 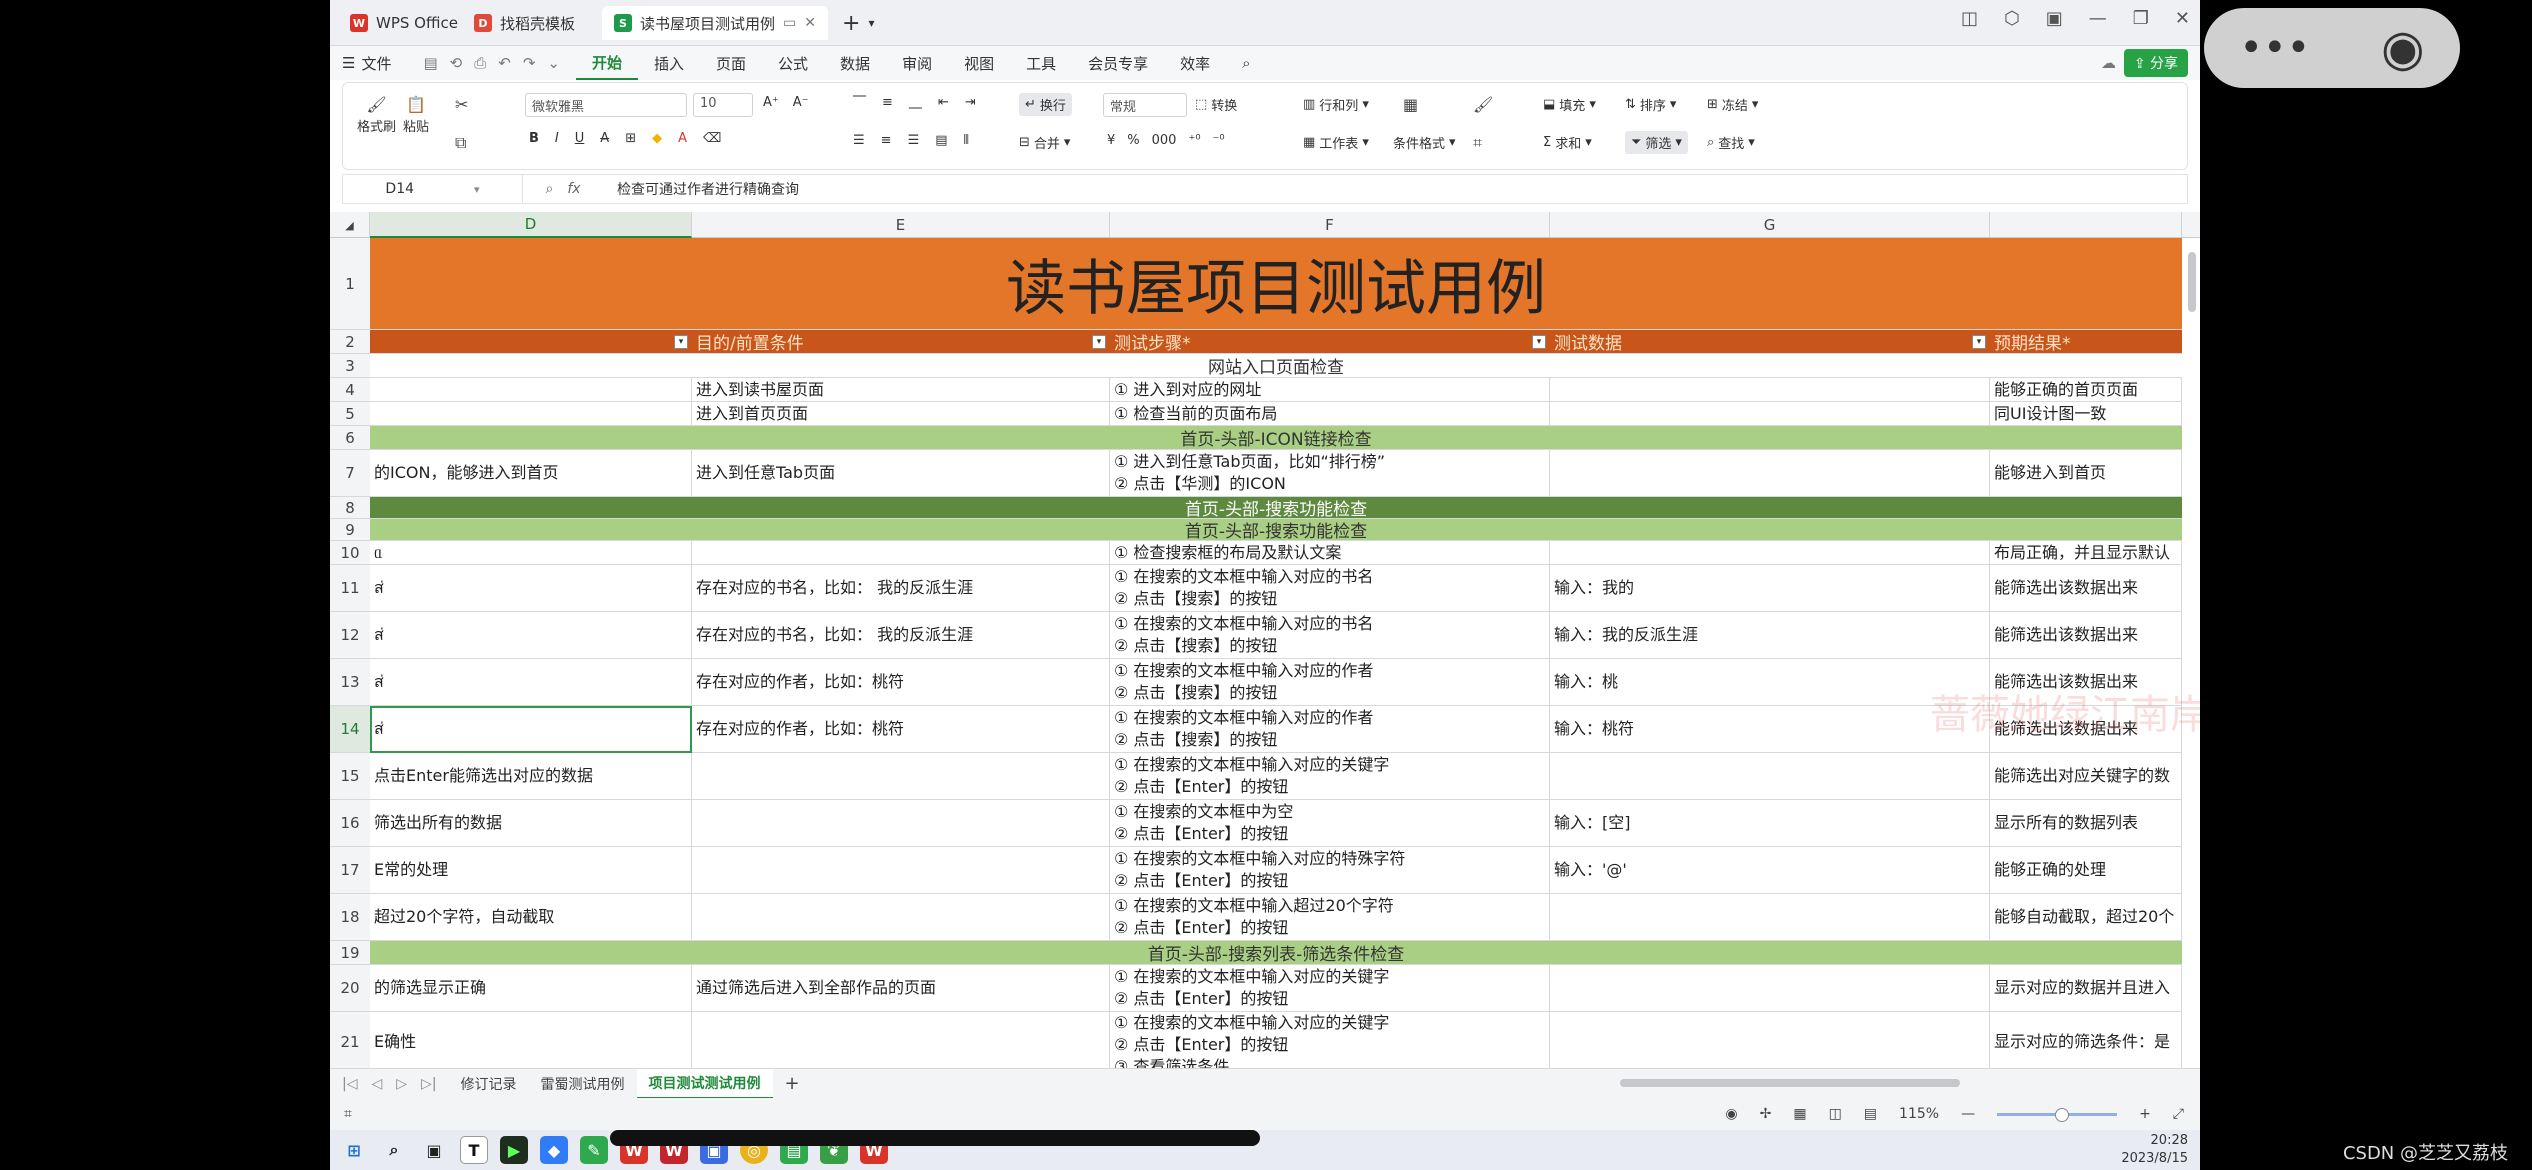 I want to click on sort-button: ⇅ 排序 ▾, so click(x=1650, y=104).